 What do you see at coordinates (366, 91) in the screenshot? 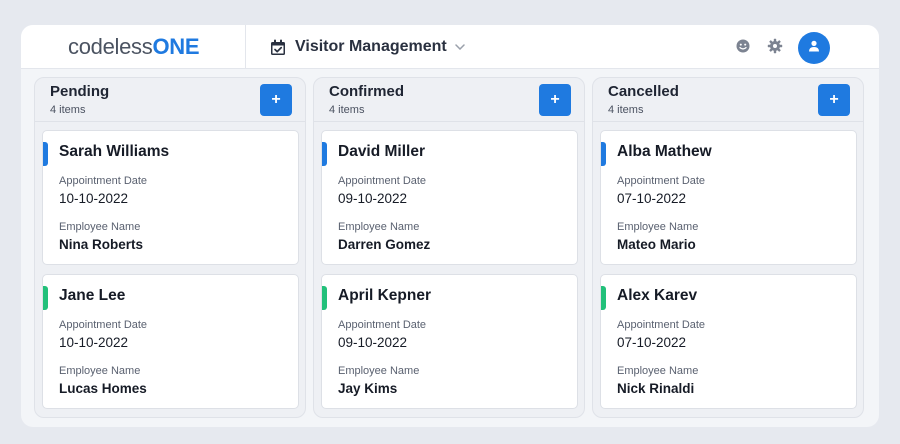
I see `column-title: Confirmed` at bounding box center [366, 91].